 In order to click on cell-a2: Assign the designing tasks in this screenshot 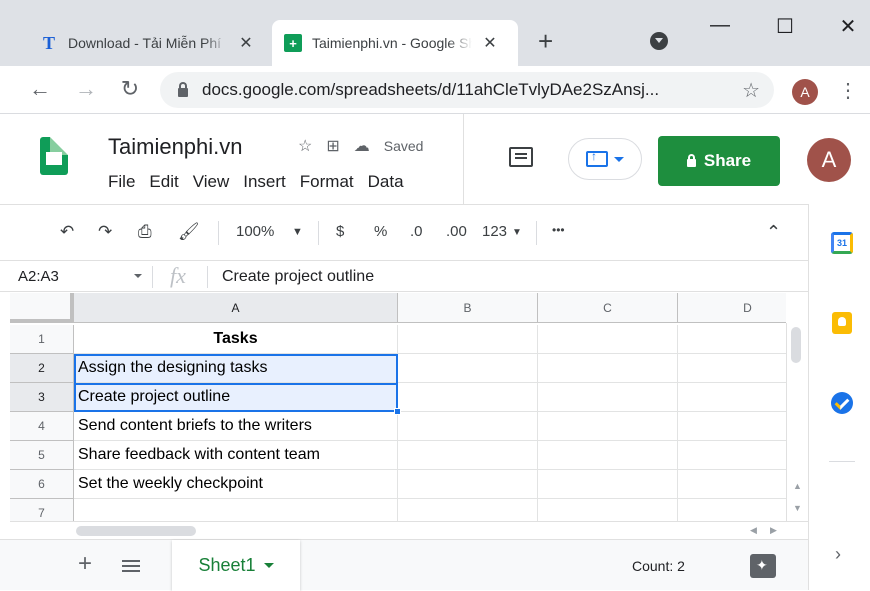, I will do `click(236, 368)`.